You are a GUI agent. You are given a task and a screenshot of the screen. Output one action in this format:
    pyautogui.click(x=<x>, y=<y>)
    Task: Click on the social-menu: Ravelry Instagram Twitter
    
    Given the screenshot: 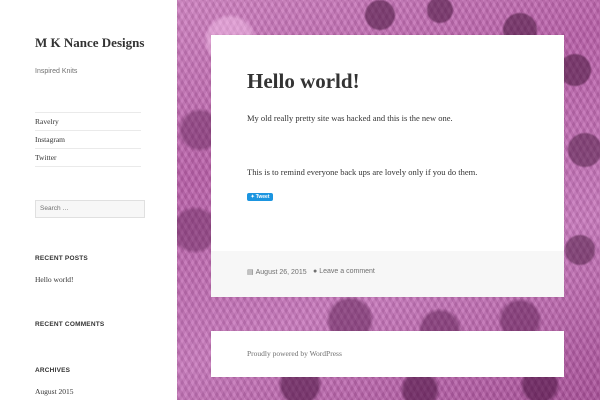 What is the action you would take?
    pyautogui.click(x=88, y=139)
    